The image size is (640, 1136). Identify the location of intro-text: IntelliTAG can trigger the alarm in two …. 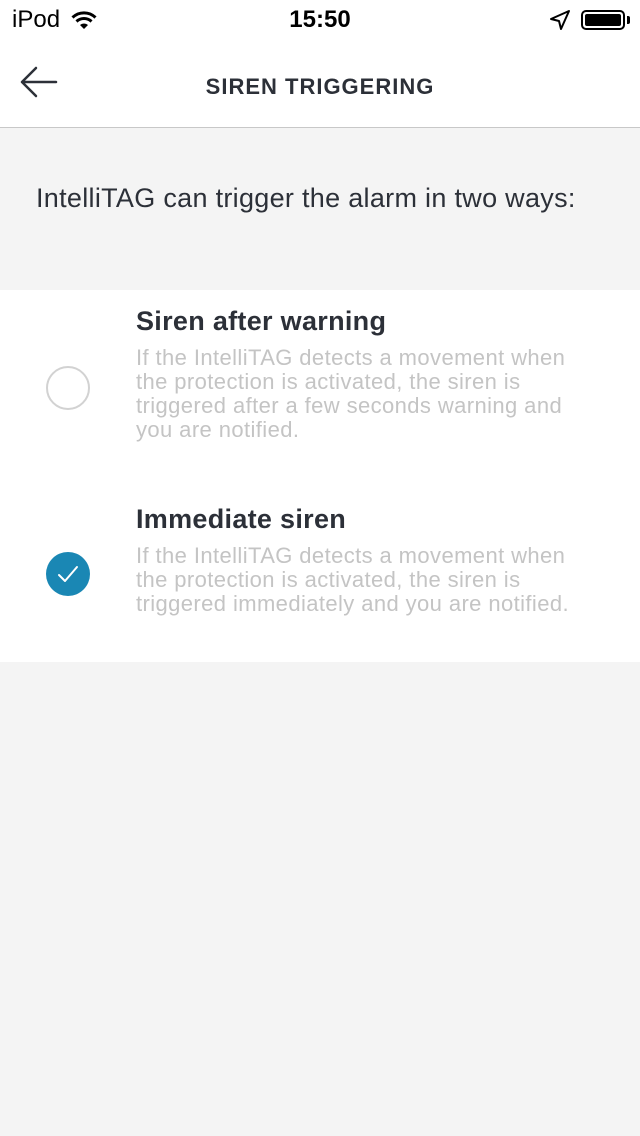
(306, 198).